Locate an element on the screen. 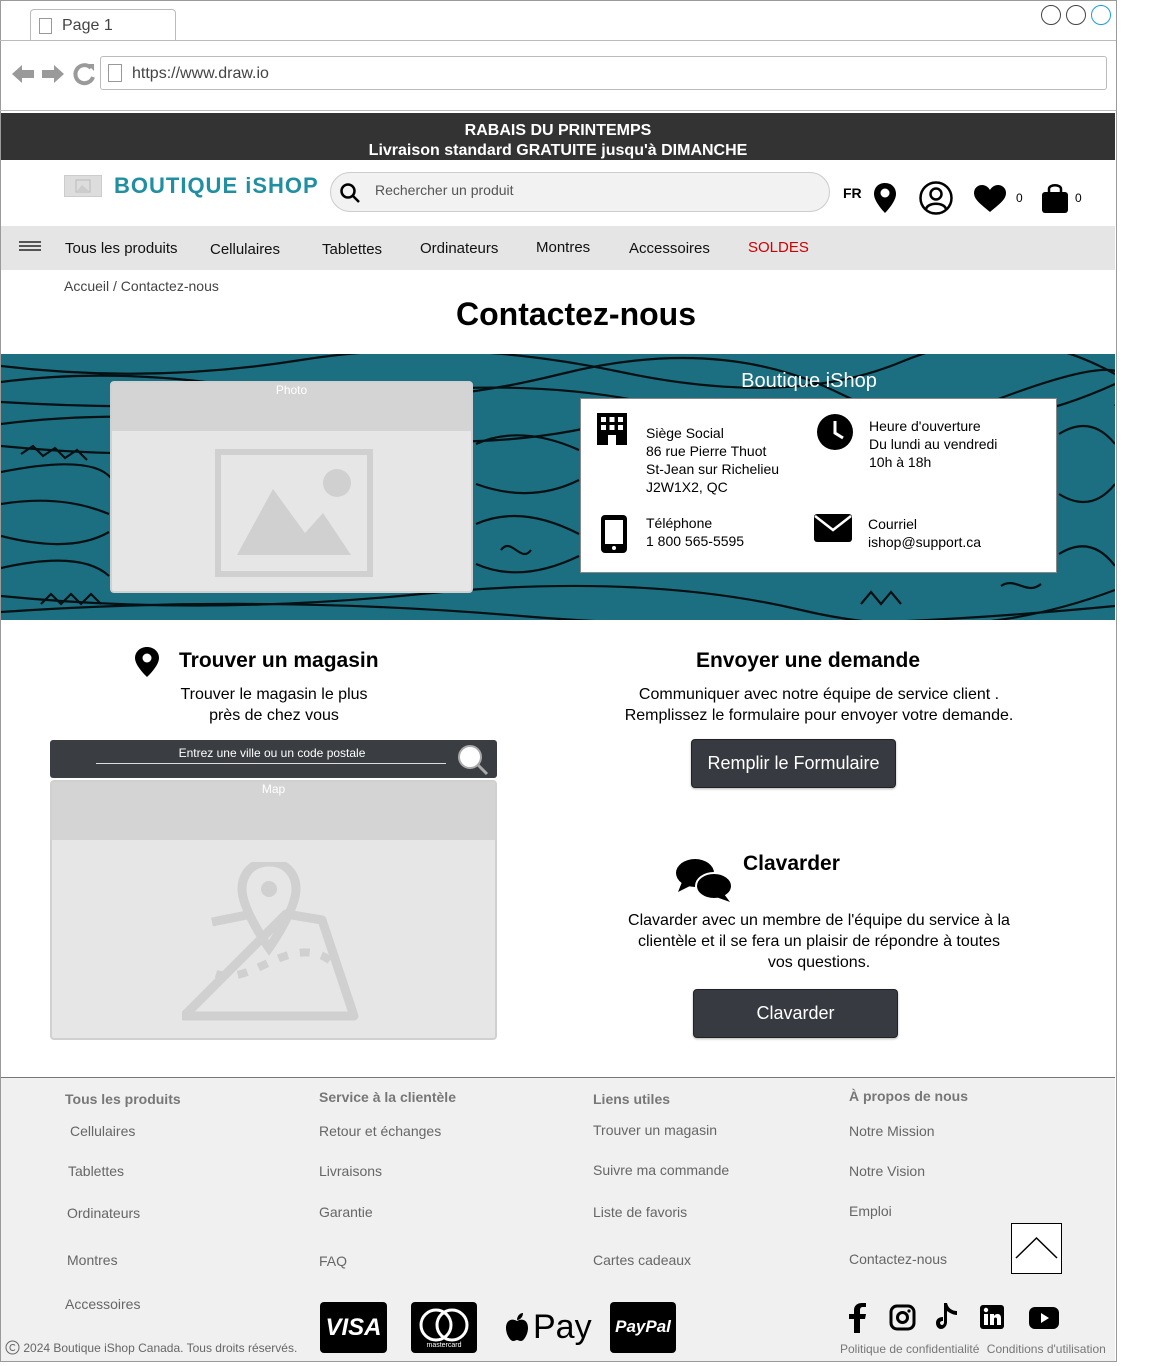 Image resolution: width=1152 pixels, height=1366 pixels. store-photo: Photo is located at coordinates (291, 487).